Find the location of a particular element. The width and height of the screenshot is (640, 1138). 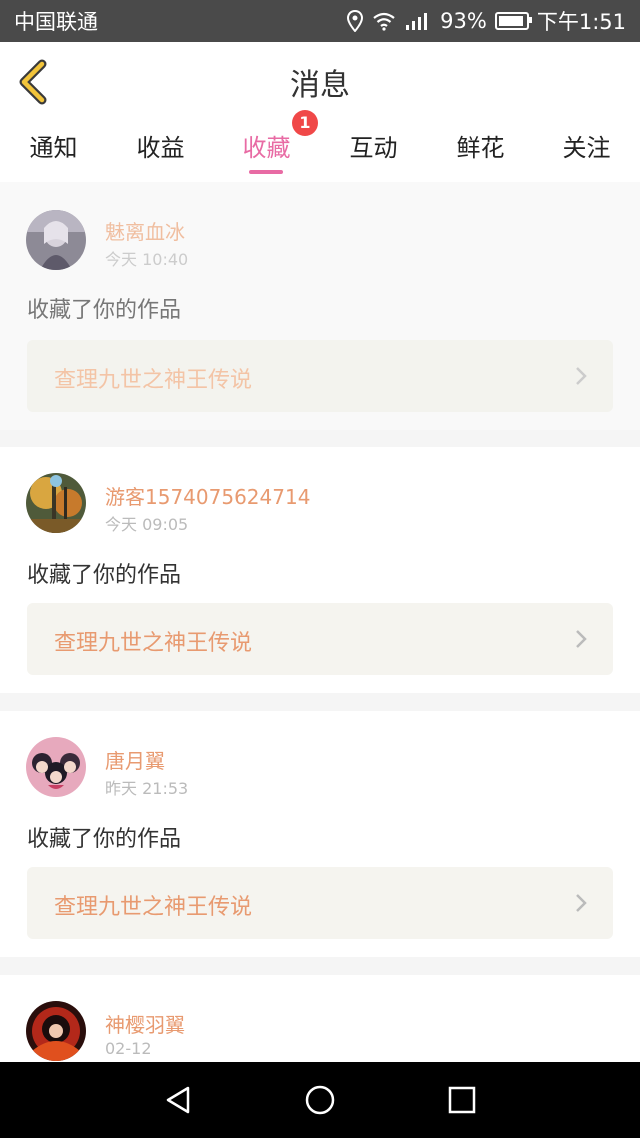

username: 魅离血冰 is located at coordinates (145, 230).